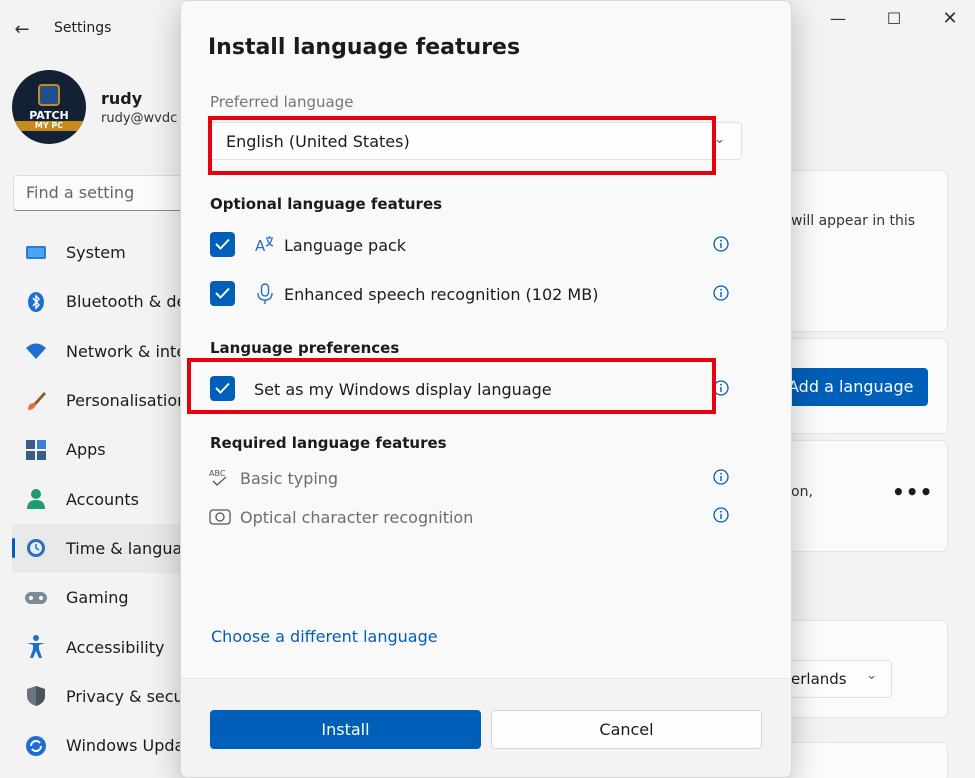  What do you see at coordinates (126, 302) in the screenshot?
I see `sidebar-item-label: Bluetooth & de` at bounding box center [126, 302].